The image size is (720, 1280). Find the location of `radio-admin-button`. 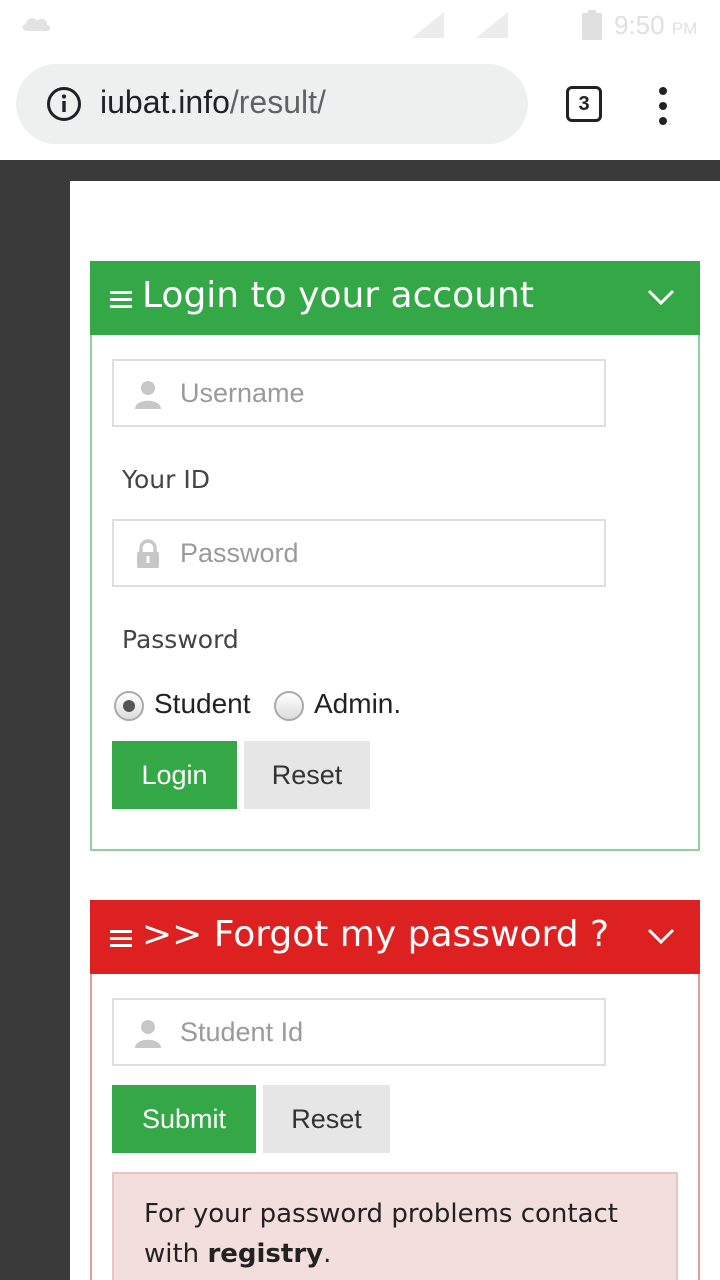

radio-admin-button is located at coordinates (289, 706).